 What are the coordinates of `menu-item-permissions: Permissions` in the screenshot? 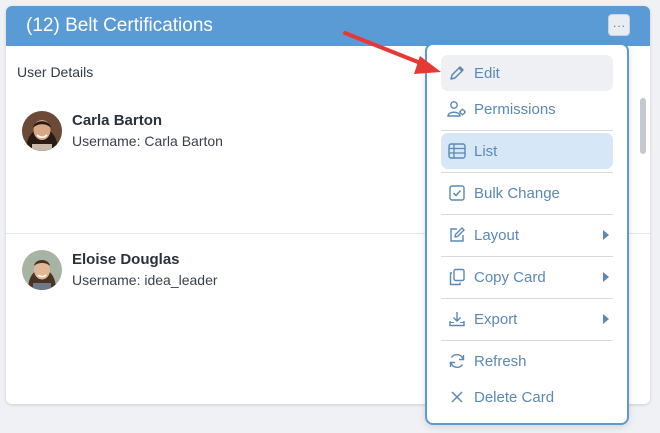 It's located at (527, 109).